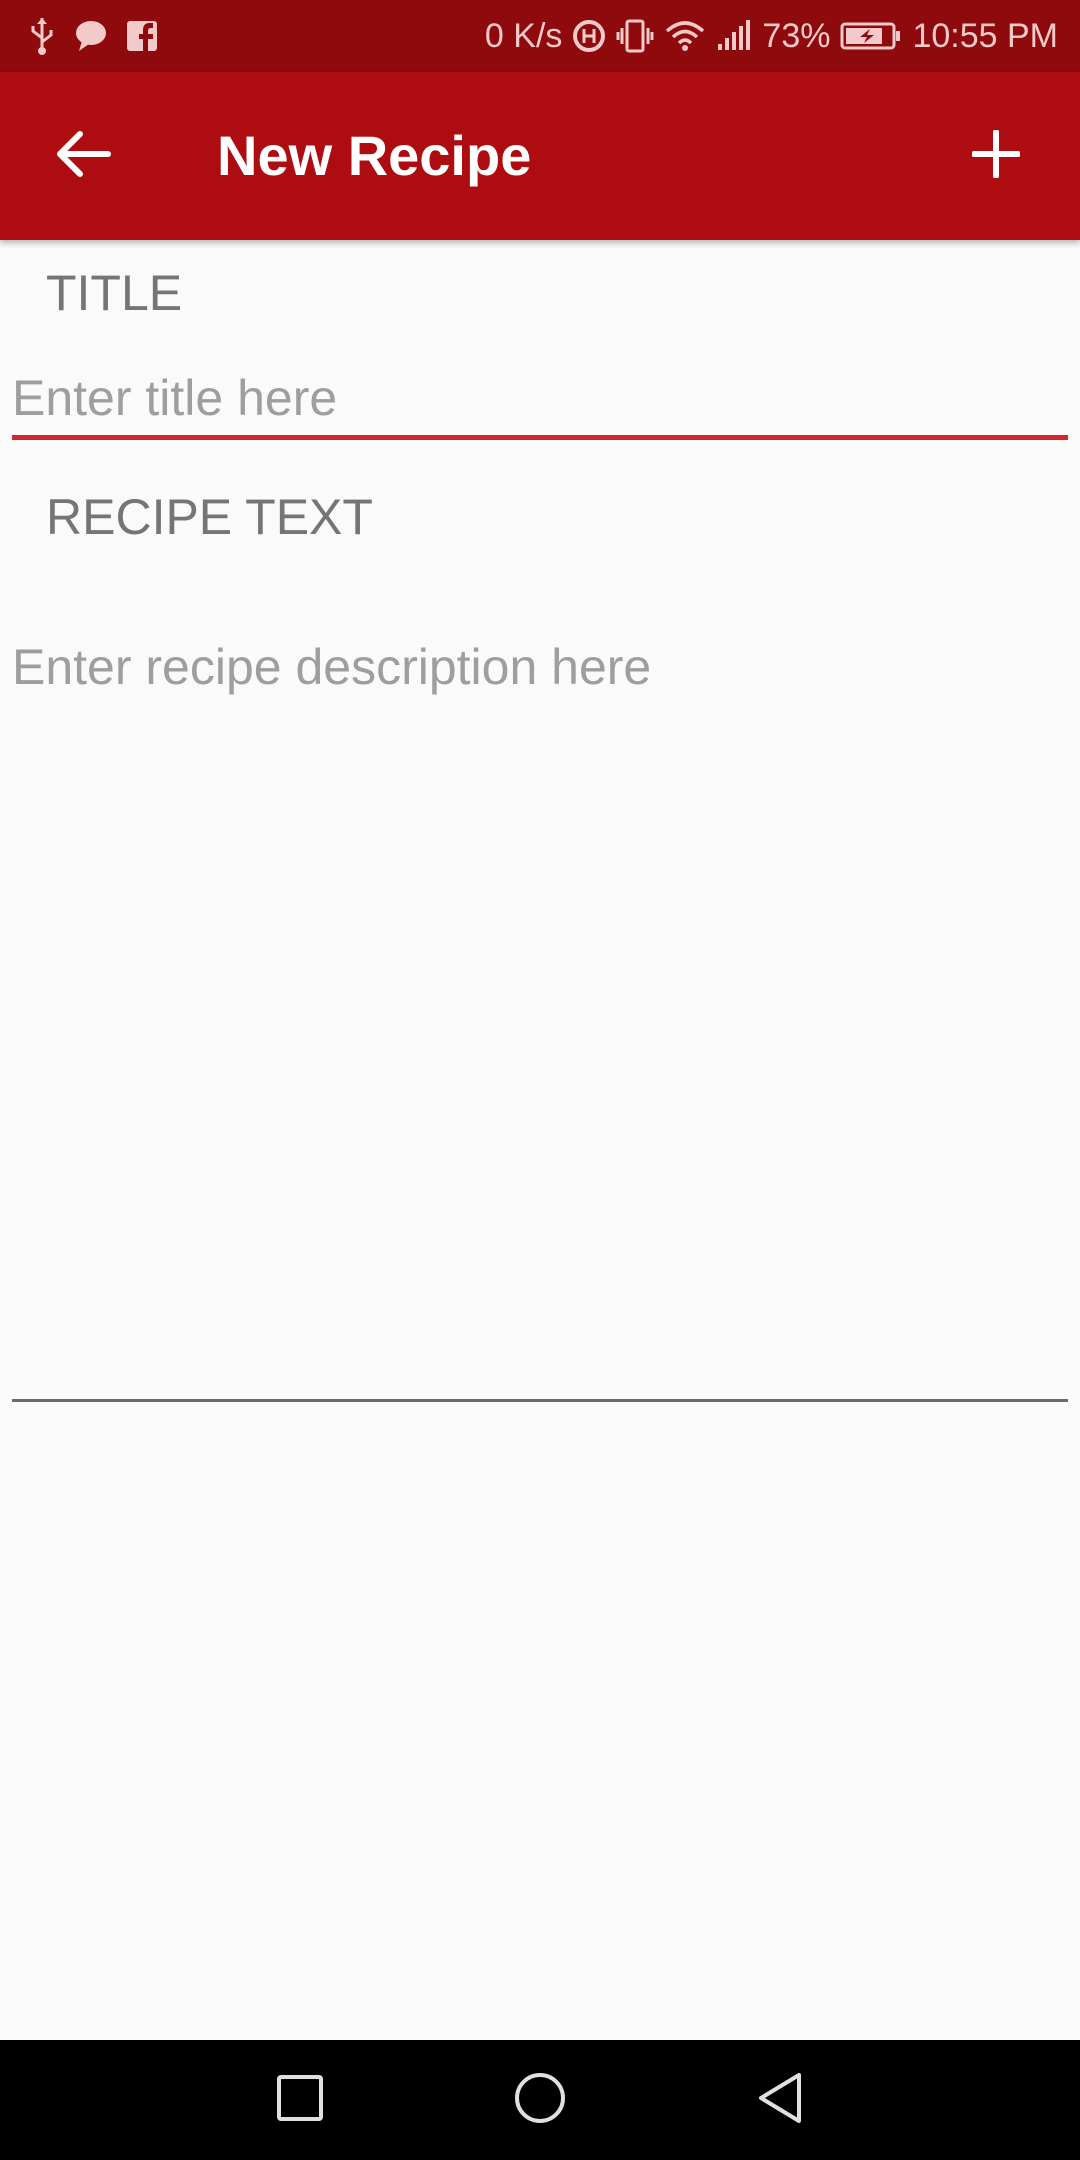 The height and width of the screenshot is (2160, 1080). I want to click on nav-back-button, so click(780, 2100).